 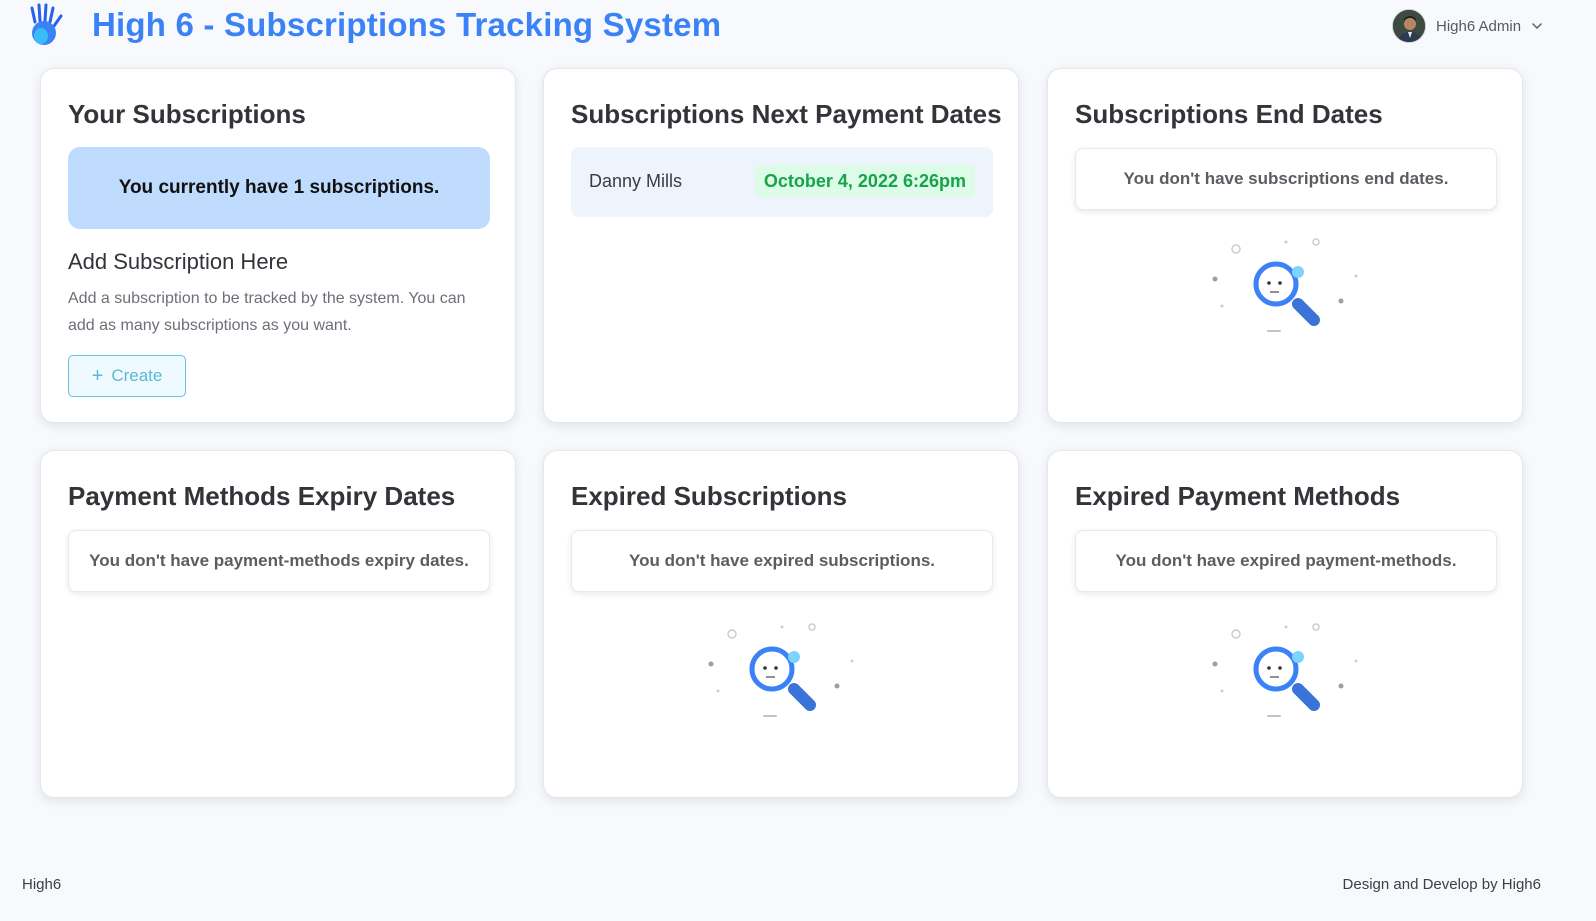 I want to click on subscription-count-text: You currently have 1 subscriptions., so click(x=279, y=187).